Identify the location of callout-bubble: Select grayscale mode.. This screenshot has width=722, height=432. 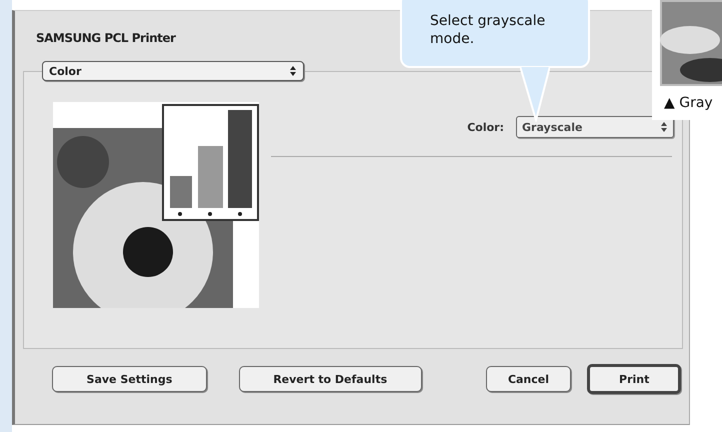
(495, 34).